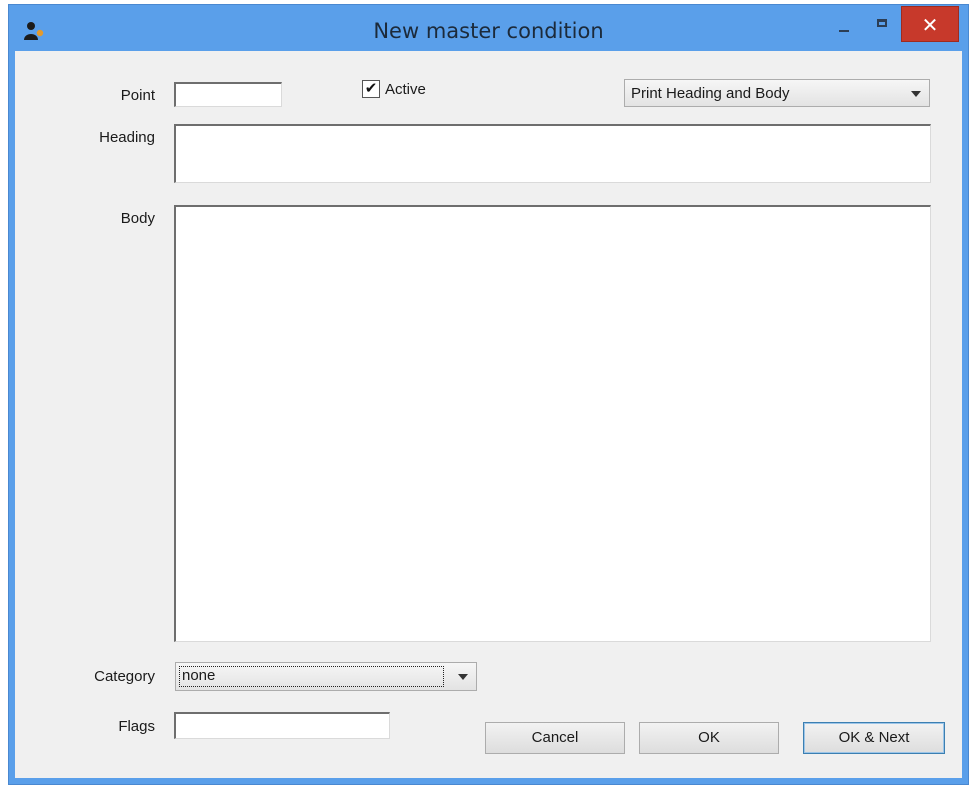 This screenshot has height=787, width=972. What do you see at coordinates (844, 25) in the screenshot?
I see `minimize-button` at bounding box center [844, 25].